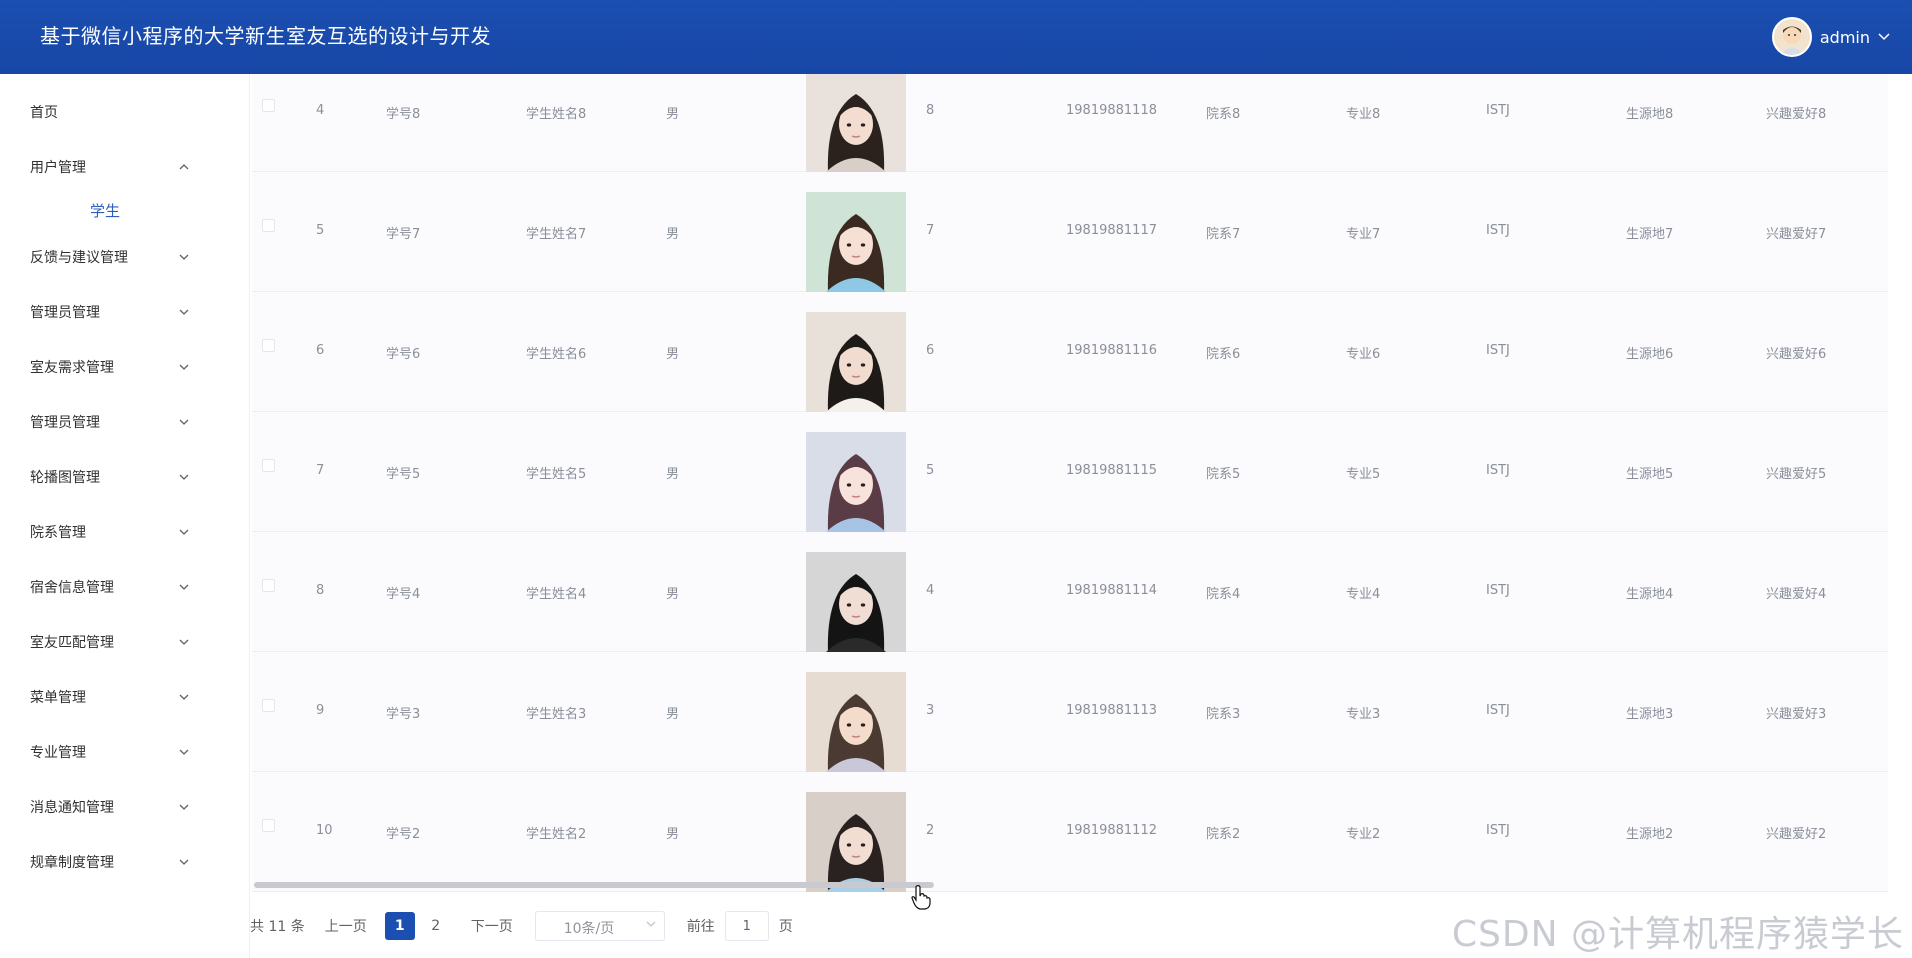 This screenshot has width=1912, height=958. What do you see at coordinates (1223, 234) in the screenshot?
I see `cell-dept: 院系7` at bounding box center [1223, 234].